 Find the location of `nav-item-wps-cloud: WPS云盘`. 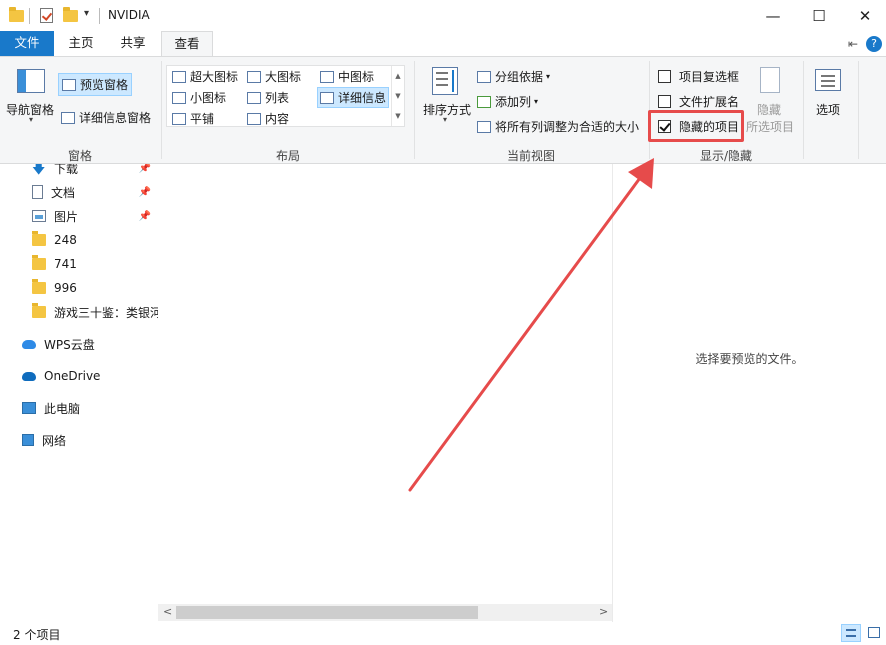

nav-item-wps-cloud: WPS云盘 is located at coordinates (58, 344).